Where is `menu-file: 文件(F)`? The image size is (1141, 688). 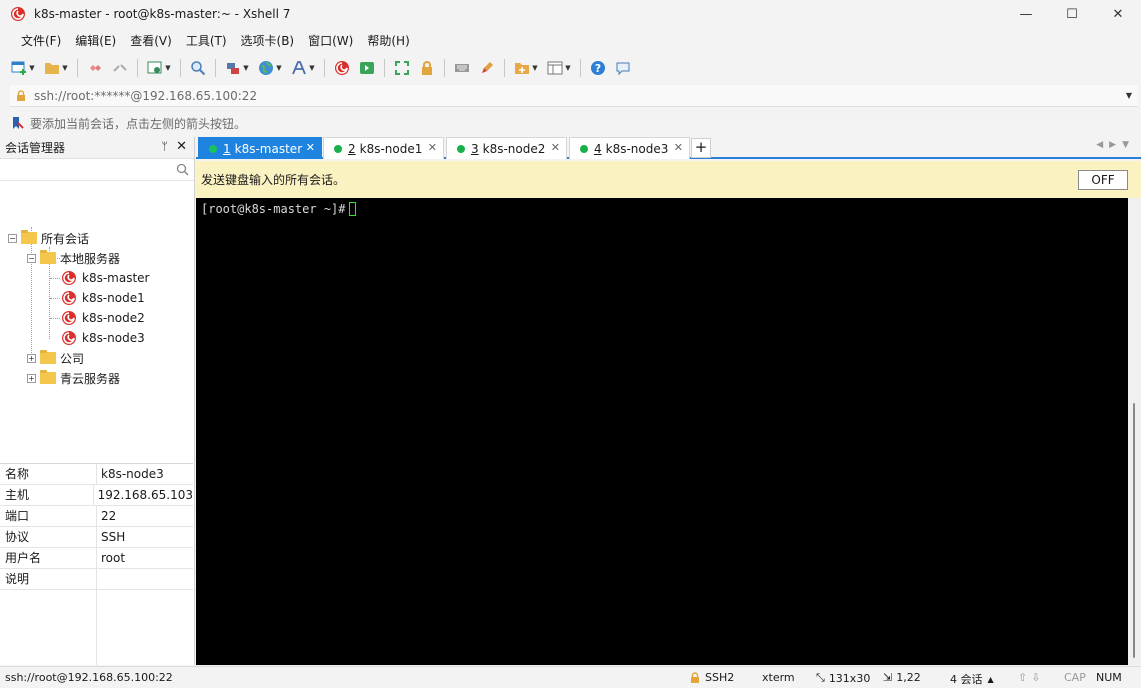
menu-file: 文件(F) is located at coordinates (41, 41).